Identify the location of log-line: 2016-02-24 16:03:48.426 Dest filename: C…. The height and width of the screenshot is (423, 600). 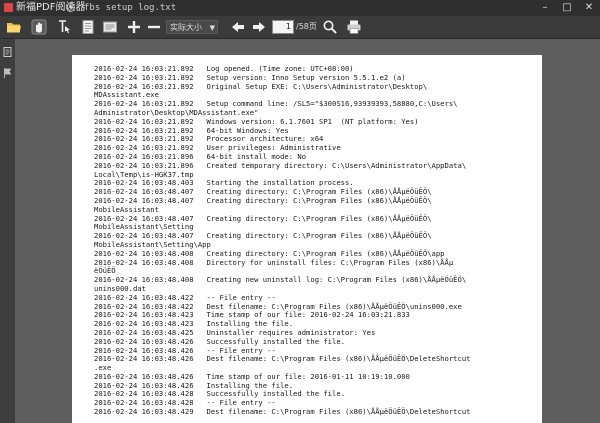
(282, 359).